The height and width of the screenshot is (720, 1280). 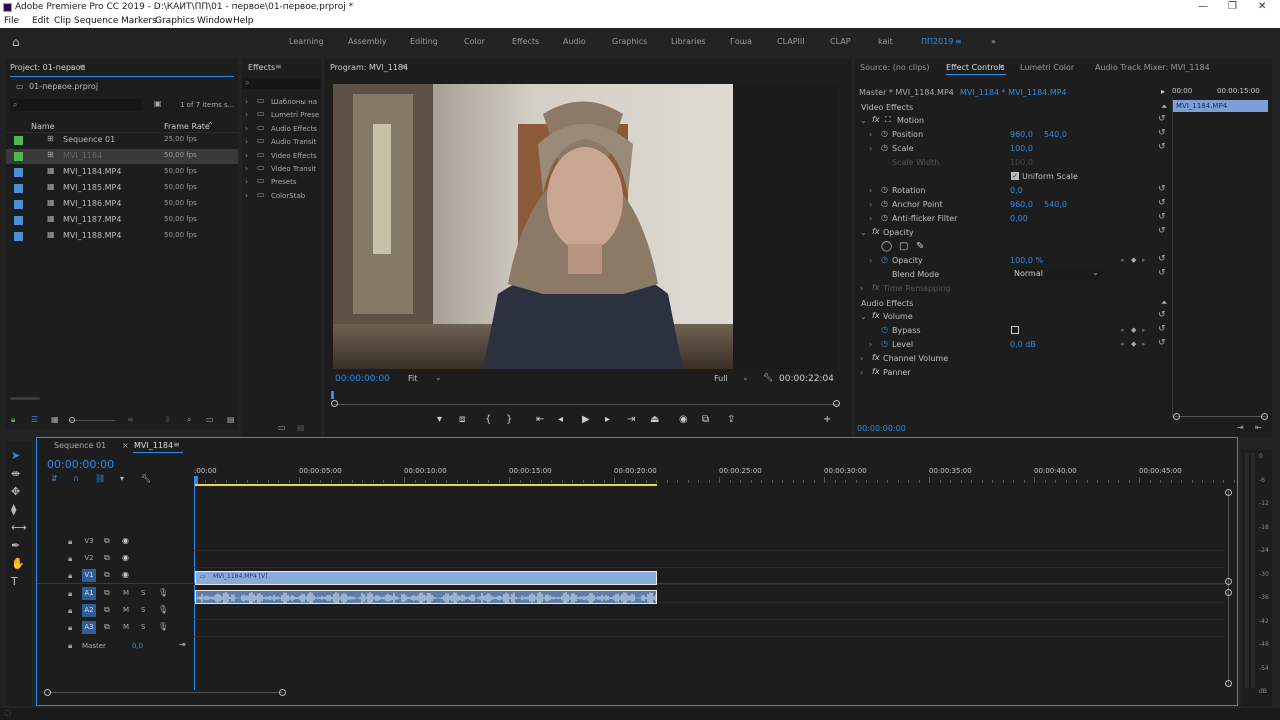 What do you see at coordinates (629, 41) in the screenshot?
I see `workspace-tab-6: Graphics` at bounding box center [629, 41].